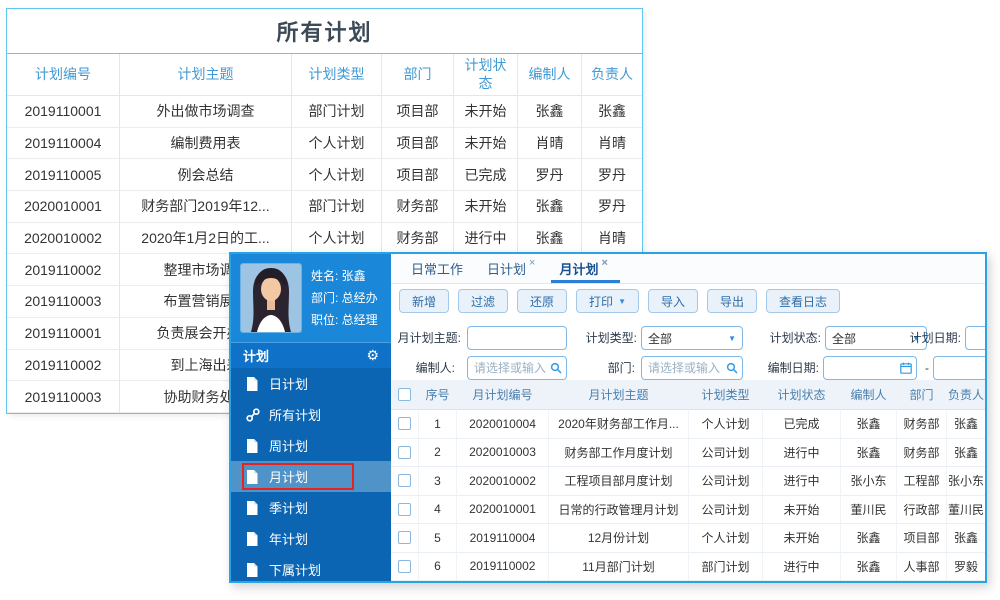  What do you see at coordinates (438, 395) in the screenshot?
I see `column-header: 序号` at bounding box center [438, 395].